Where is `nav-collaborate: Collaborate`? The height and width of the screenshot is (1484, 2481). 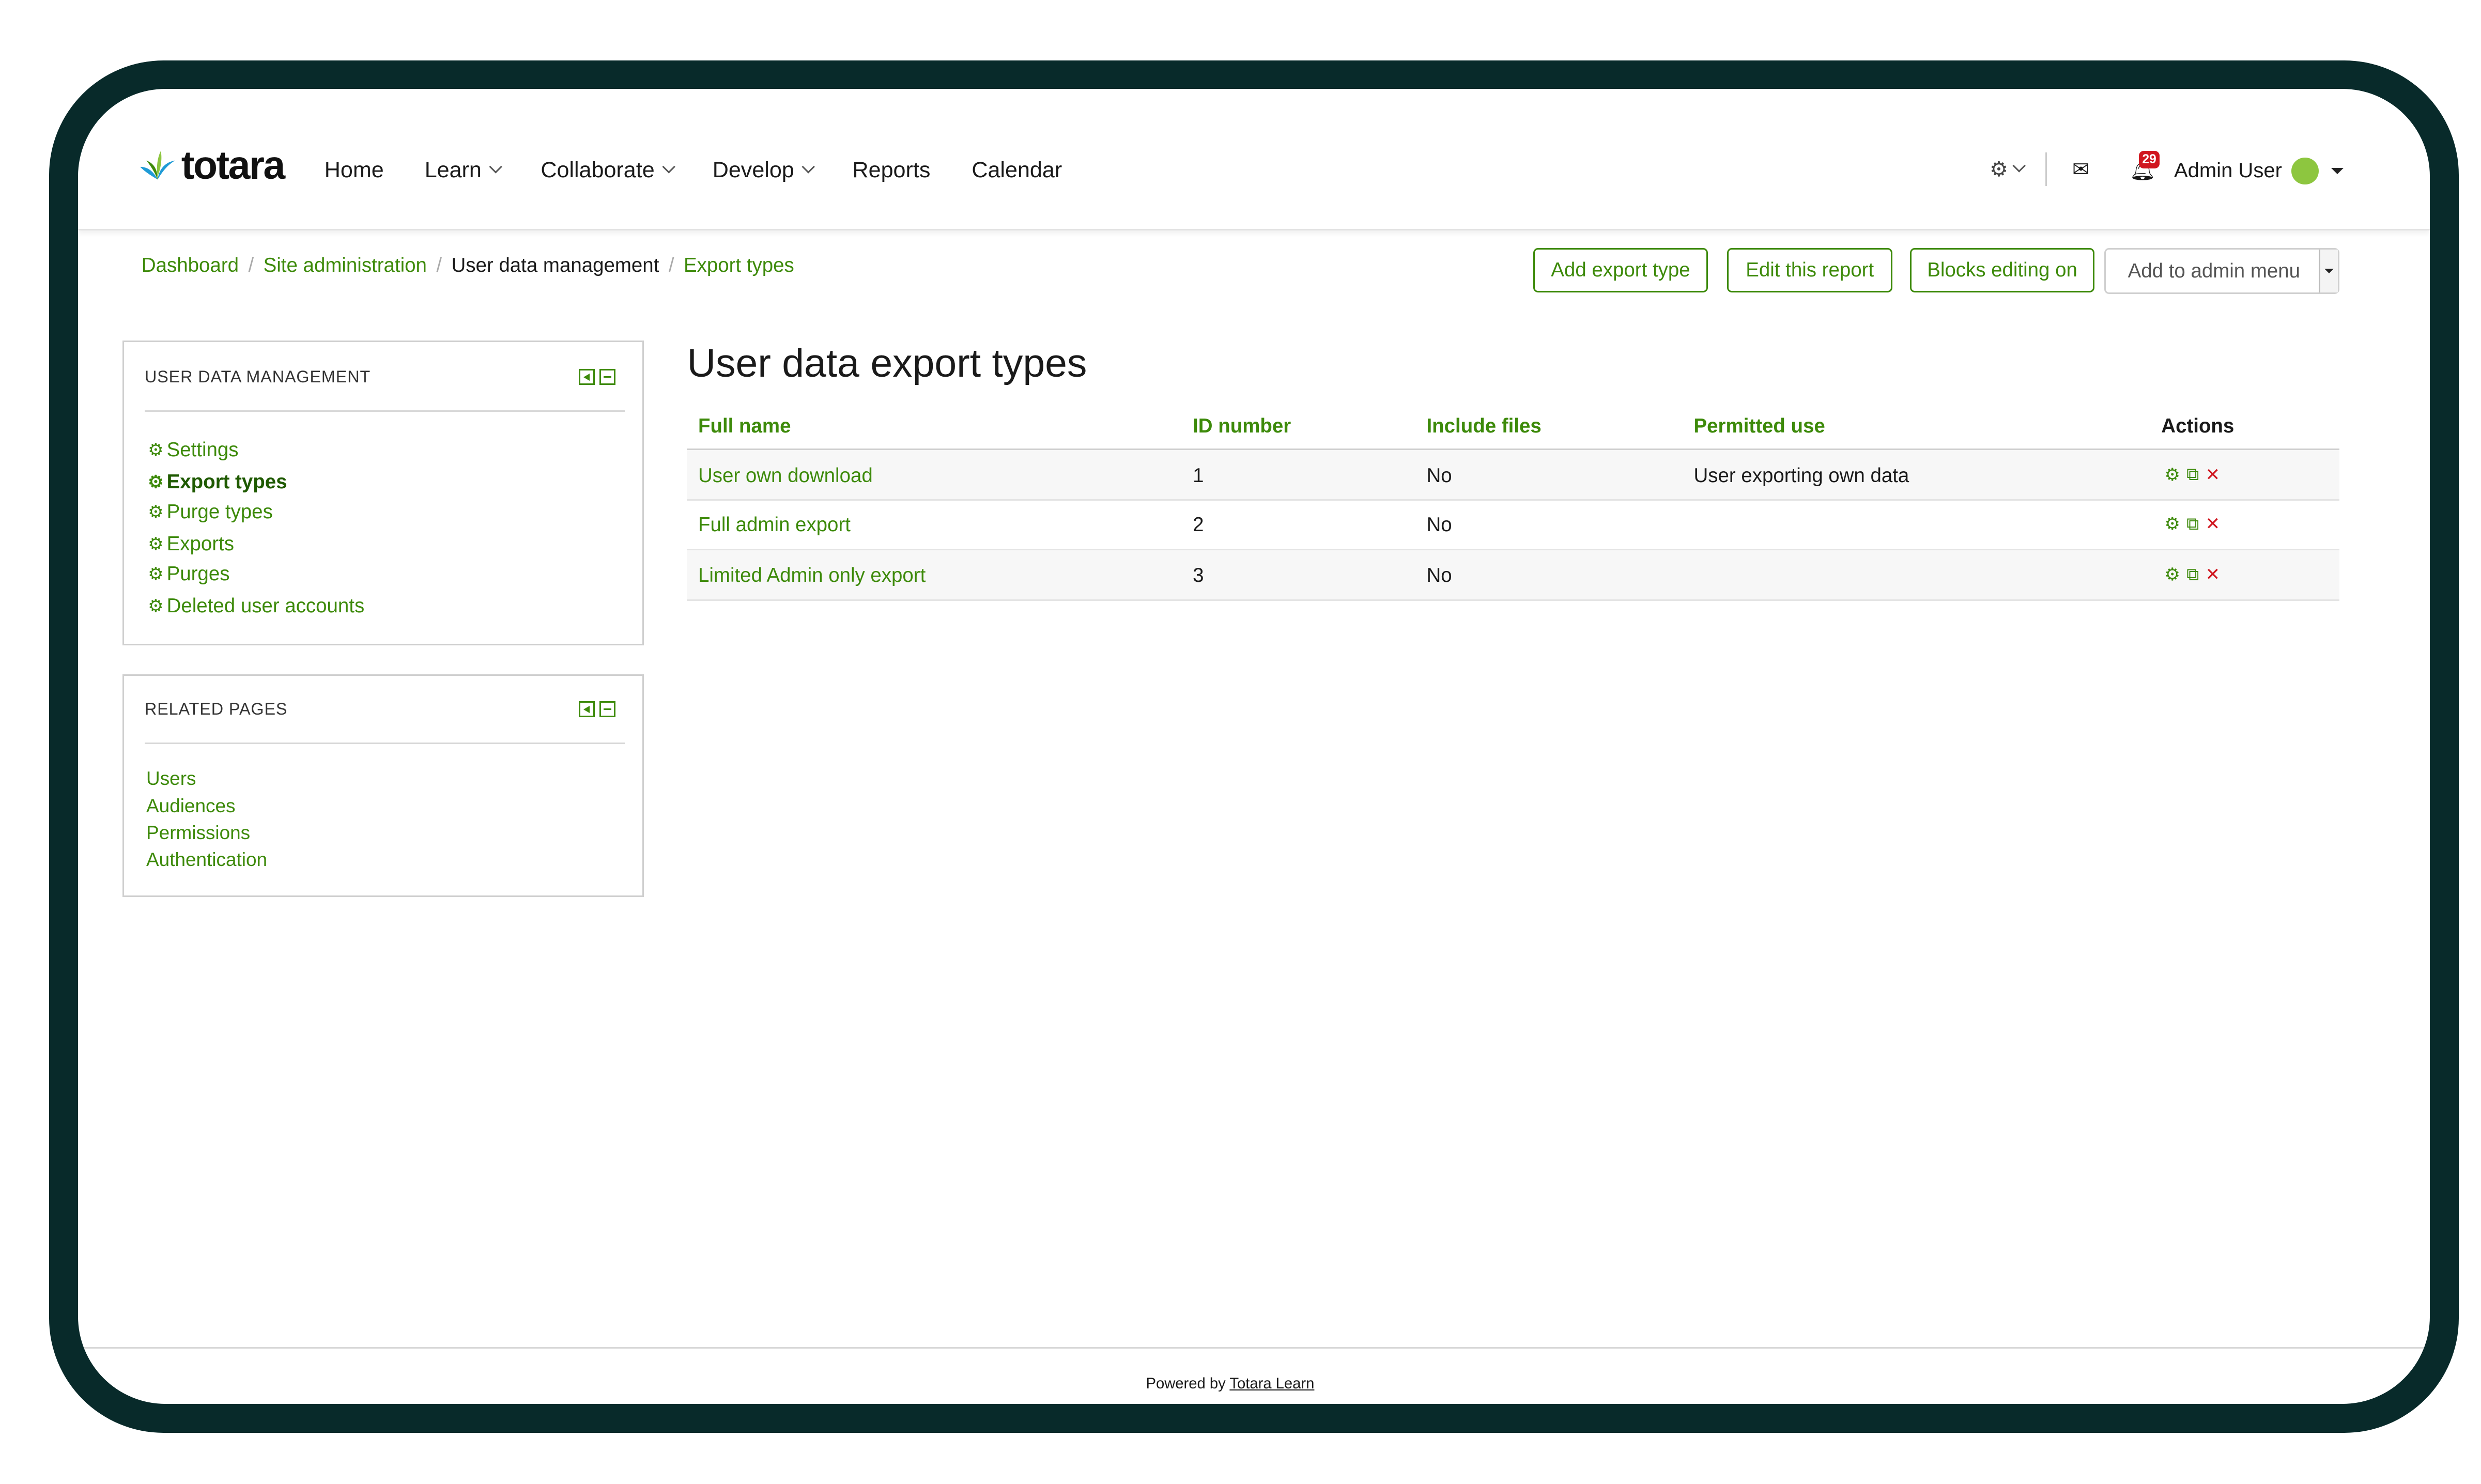
nav-collaborate: Collaborate is located at coordinates (609, 170).